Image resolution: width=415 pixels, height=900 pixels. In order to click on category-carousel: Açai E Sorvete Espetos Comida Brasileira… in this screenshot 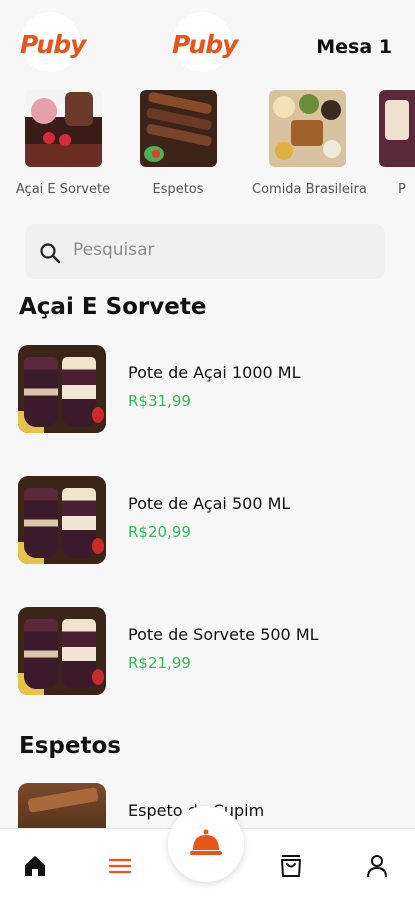, I will do `click(207, 147)`.